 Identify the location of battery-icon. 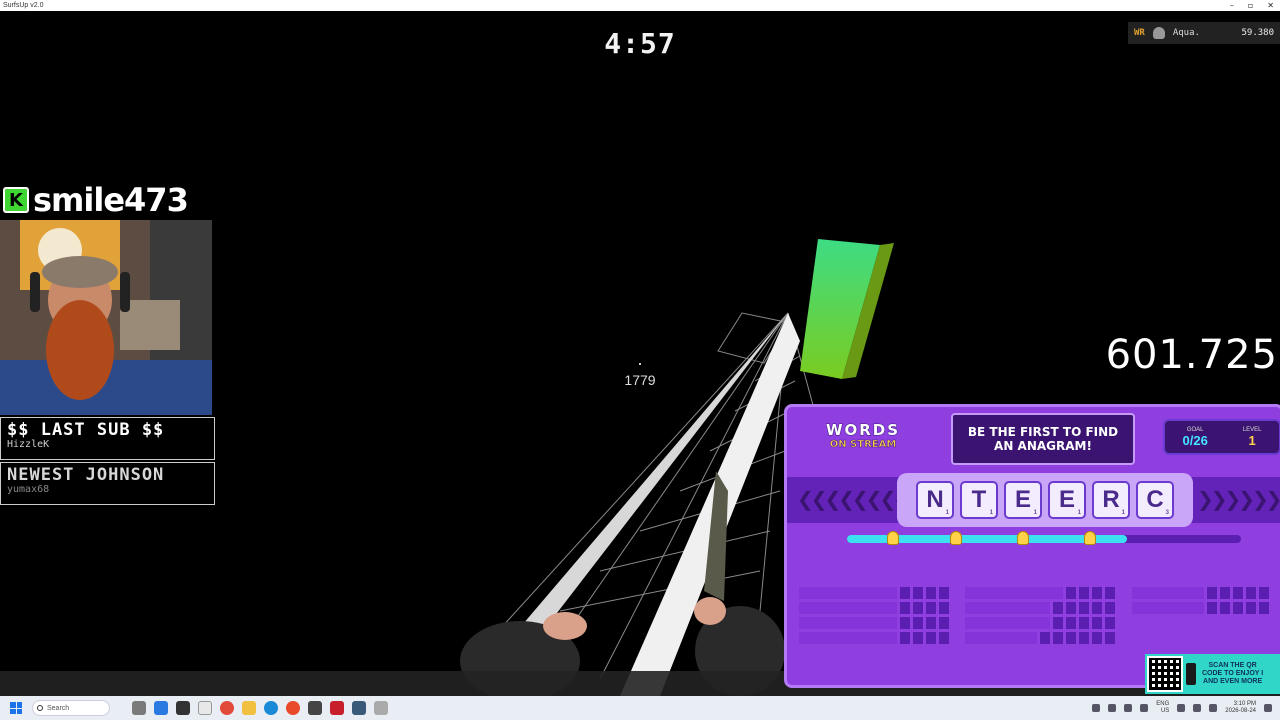
(1213, 708).